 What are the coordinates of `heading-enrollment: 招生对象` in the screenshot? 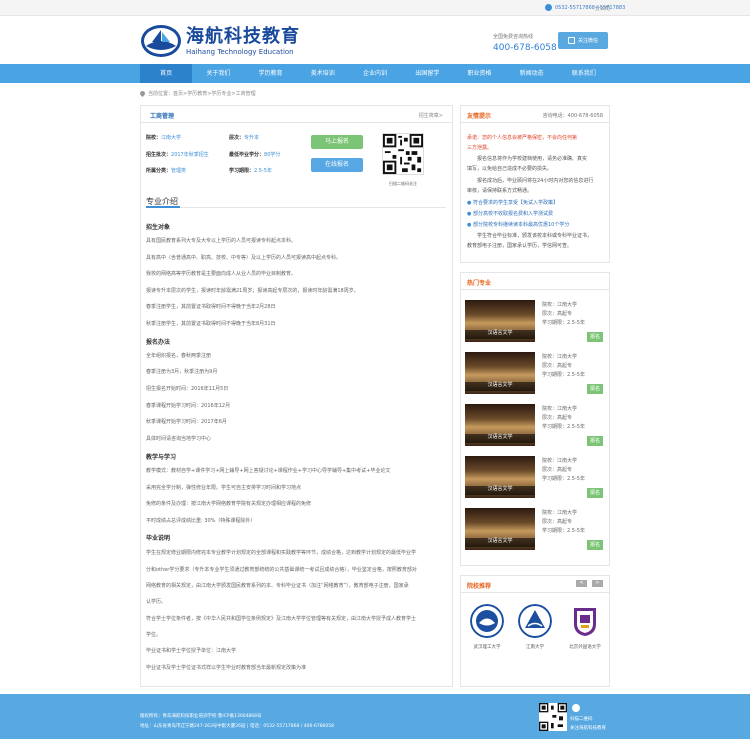 It's located at (158, 227).